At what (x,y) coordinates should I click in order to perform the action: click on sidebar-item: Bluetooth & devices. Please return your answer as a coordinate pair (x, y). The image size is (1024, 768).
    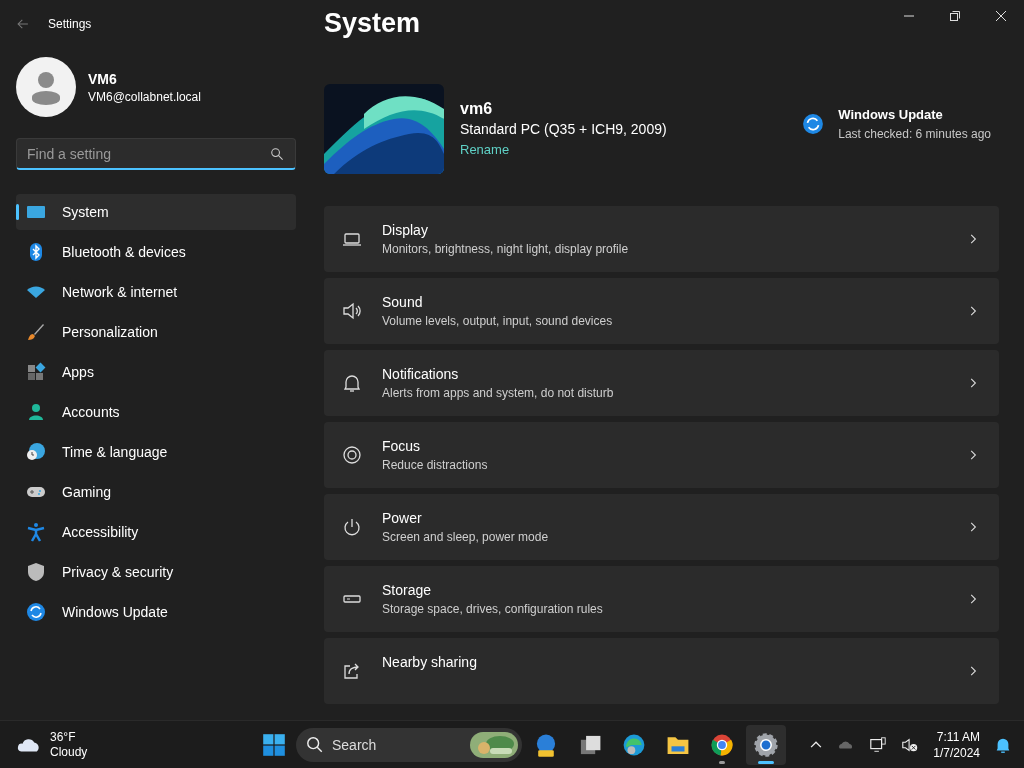
    Looking at the image, I should click on (156, 252).